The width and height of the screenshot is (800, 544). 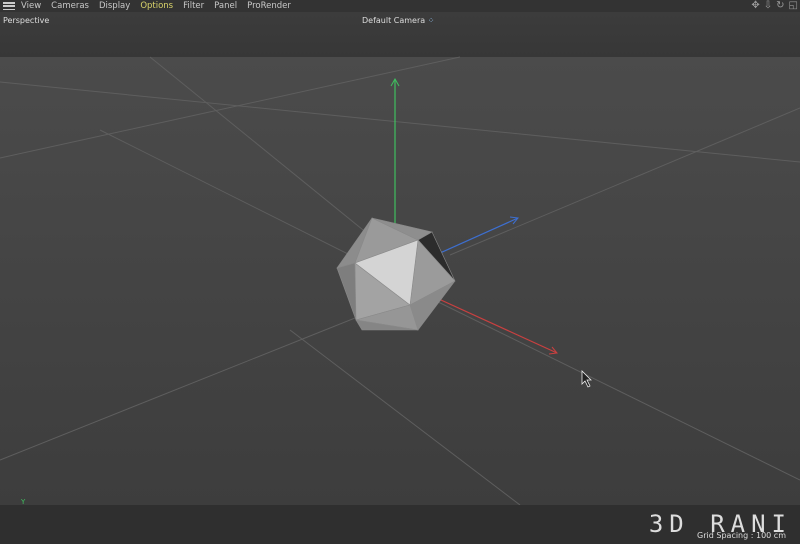 I want to click on viewport-footer: 3D RANI Grid Spacing : 100 cm, so click(x=400, y=524).